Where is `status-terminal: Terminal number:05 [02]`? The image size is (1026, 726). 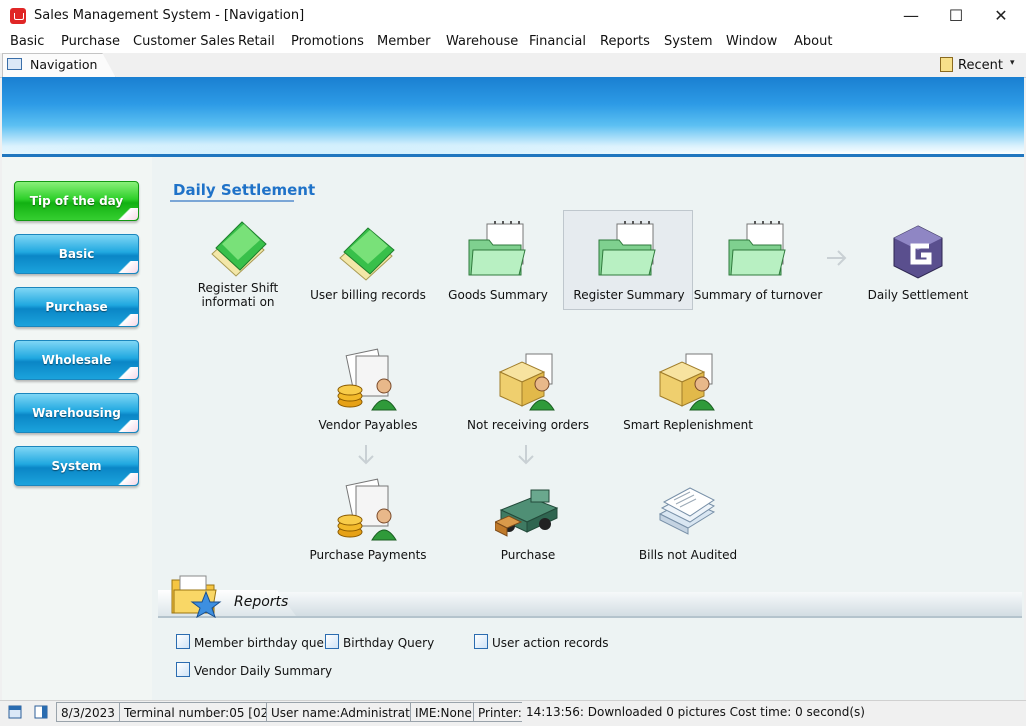
status-terminal: Terminal number:05 [02] is located at coordinates (198, 712).